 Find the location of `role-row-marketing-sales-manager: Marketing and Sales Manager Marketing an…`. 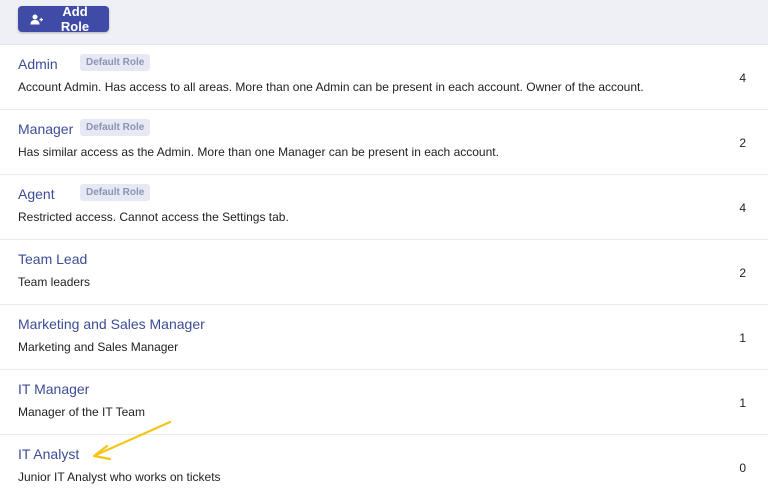

role-row-marketing-sales-manager: Marketing and Sales Manager Marketing an… is located at coordinates (384, 336).